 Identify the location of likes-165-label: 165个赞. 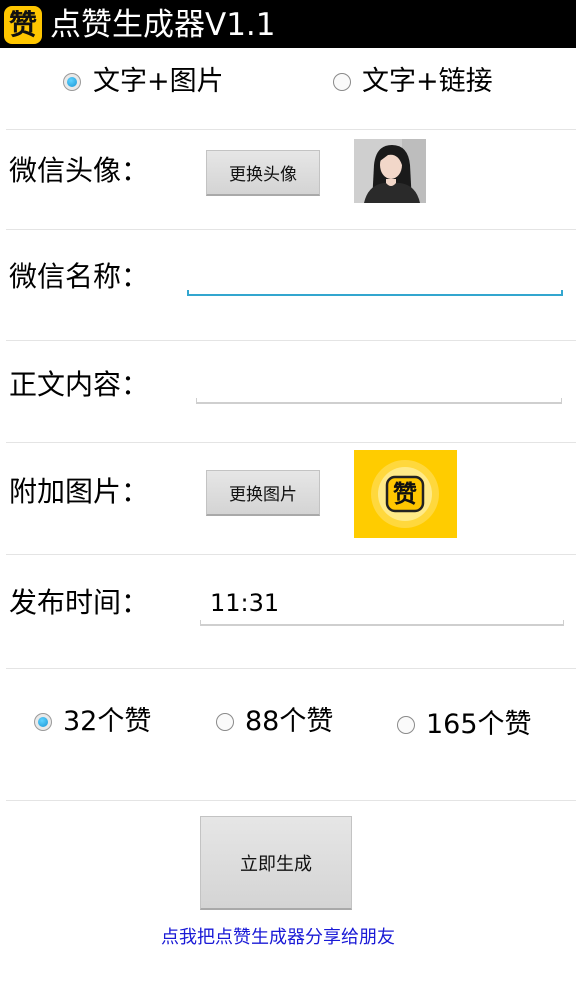
(479, 725).